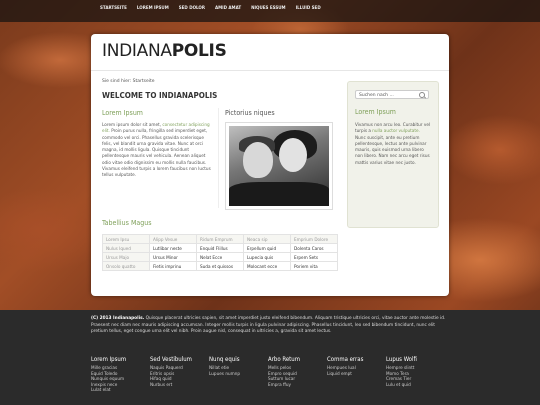 This screenshot has width=540, height=405. What do you see at coordinates (314, 266) in the screenshot?
I see `table-cell: Poriem vita` at bounding box center [314, 266].